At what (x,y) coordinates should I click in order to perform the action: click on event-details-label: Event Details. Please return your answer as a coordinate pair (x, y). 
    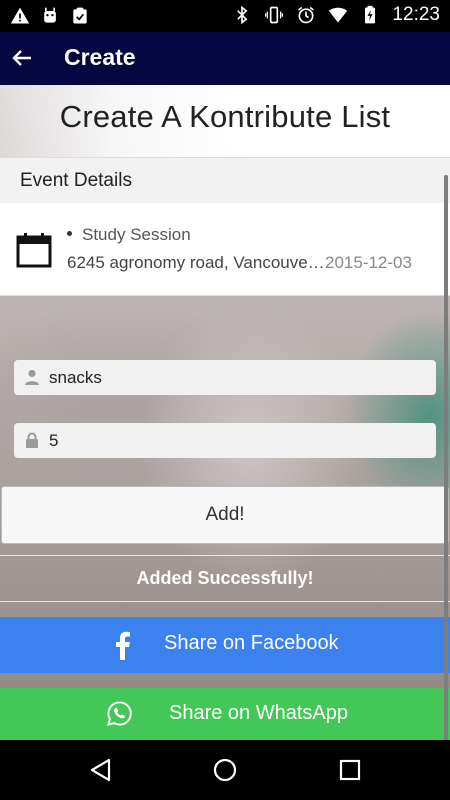
    Looking at the image, I should click on (76, 180).